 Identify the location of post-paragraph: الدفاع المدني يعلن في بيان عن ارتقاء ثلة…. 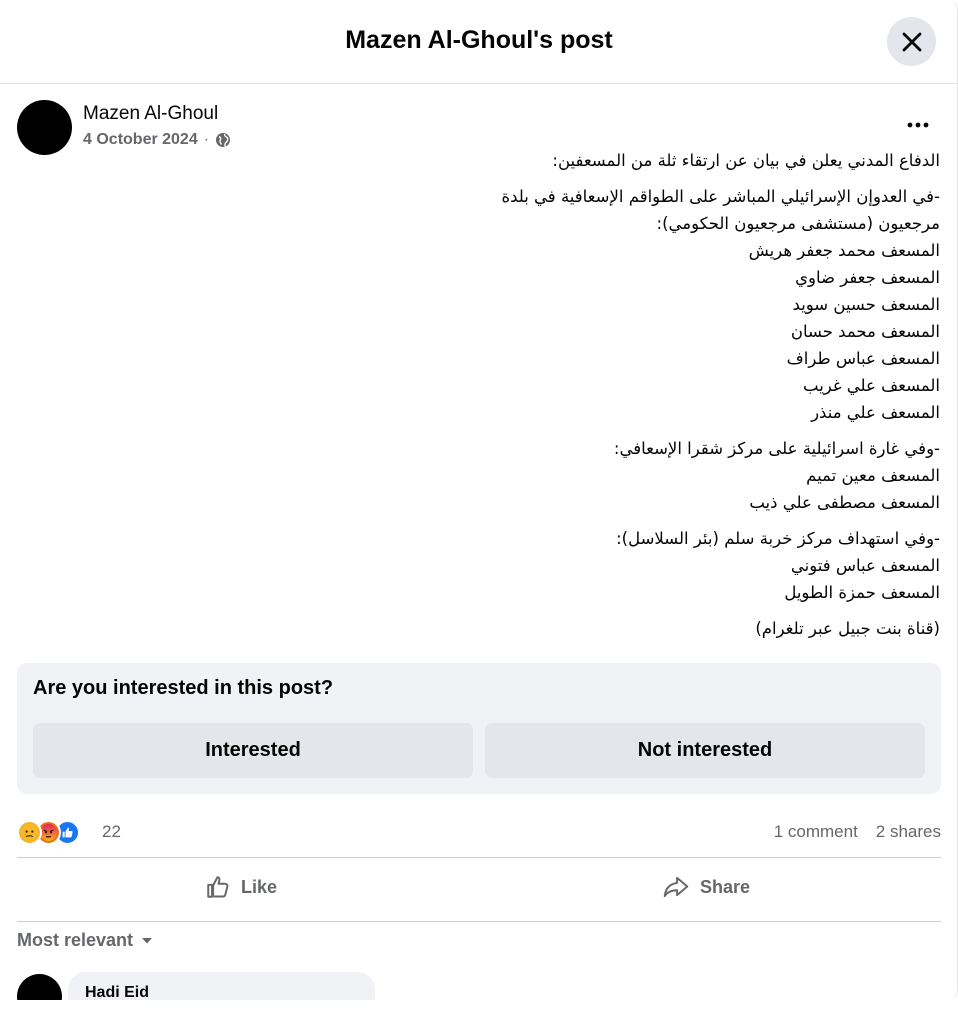
(660, 160).